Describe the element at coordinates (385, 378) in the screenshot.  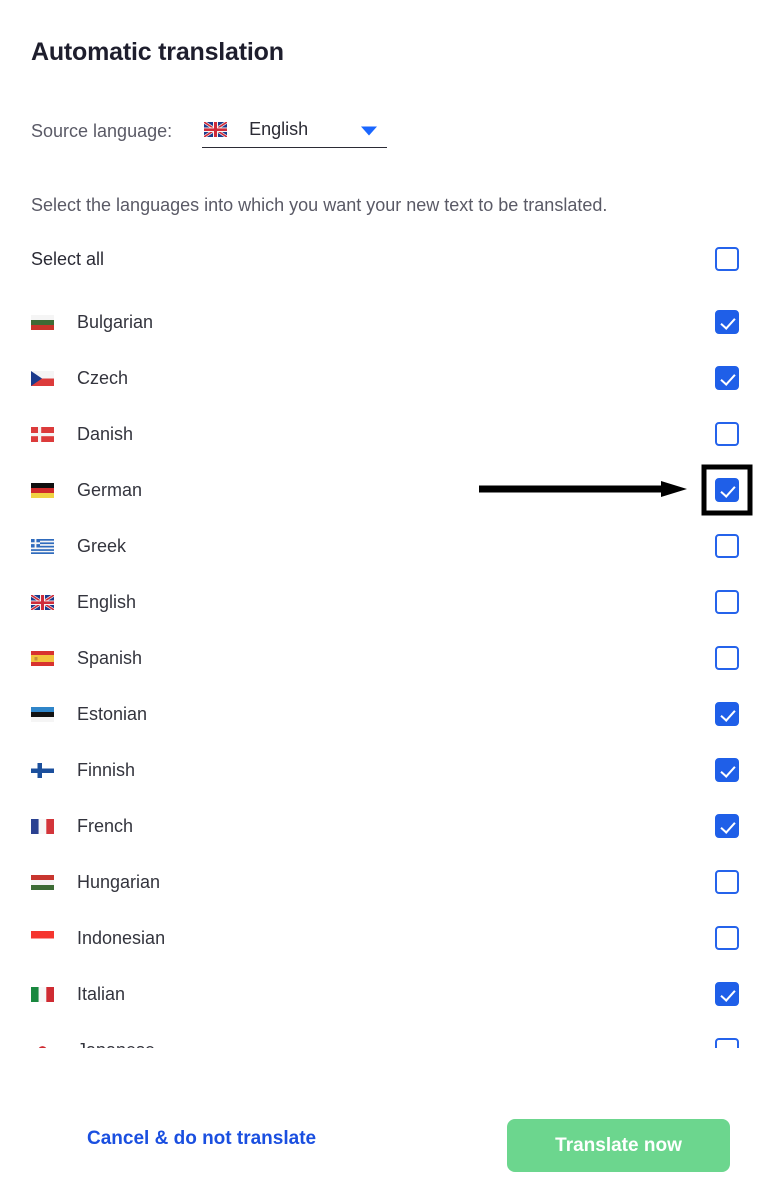
I see `language-row: Czech` at that location.